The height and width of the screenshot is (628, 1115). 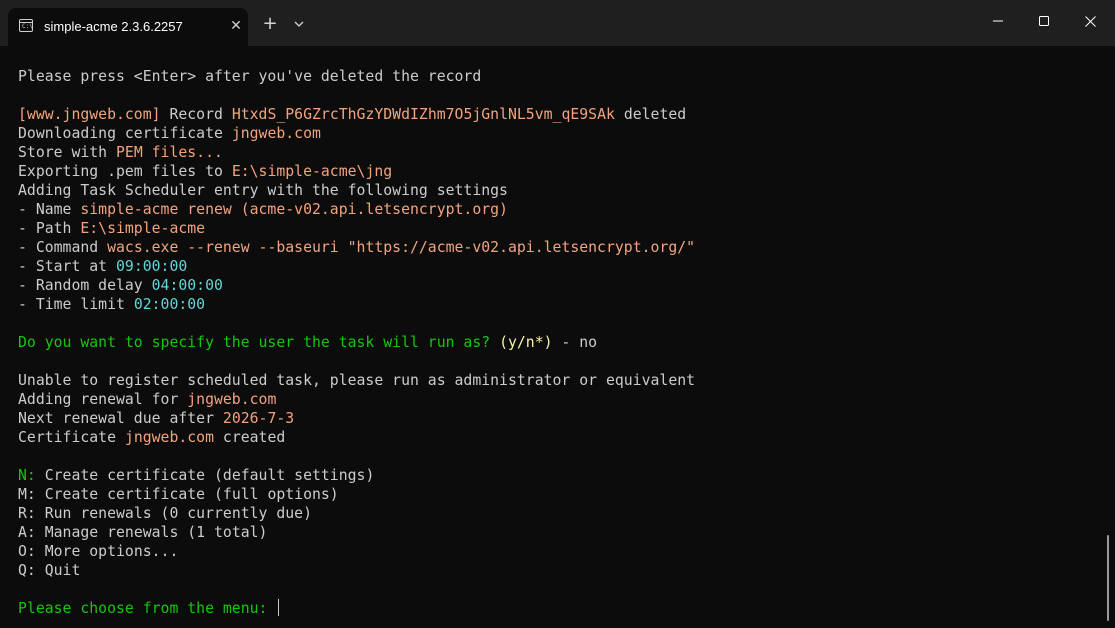 What do you see at coordinates (113, 26) in the screenshot?
I see `tab-title: simple-acme 2.3.6.2257` at bounding box center [113, 26].